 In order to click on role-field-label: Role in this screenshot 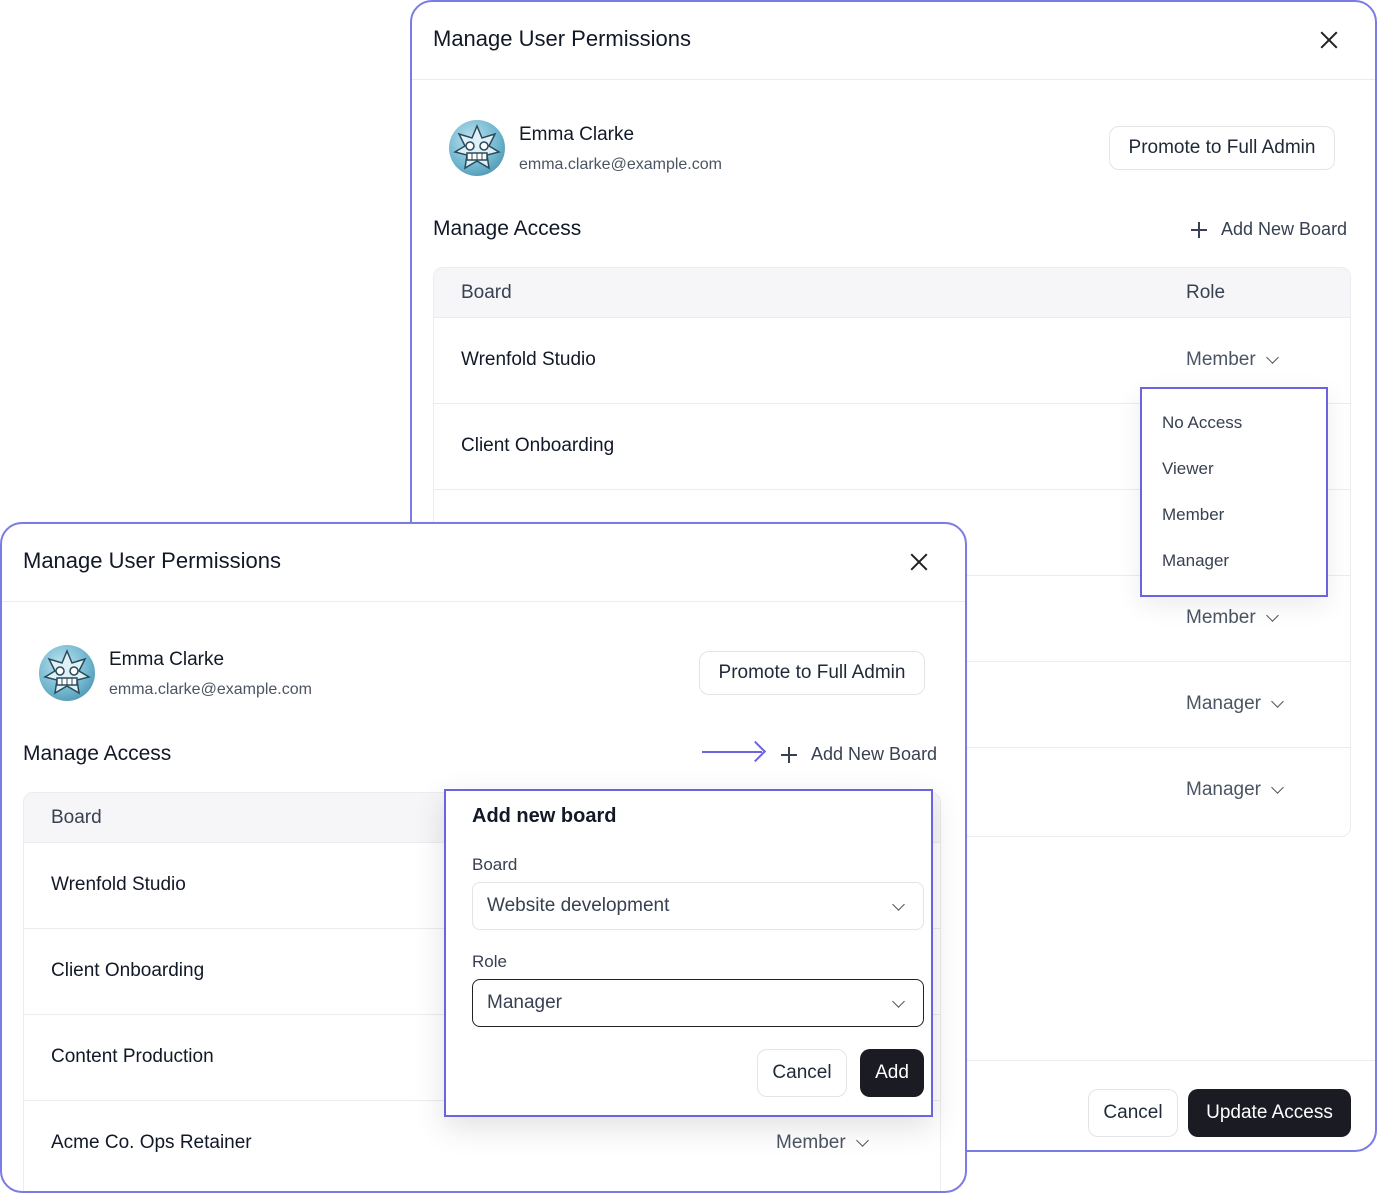, I will do `click(489, 961)`.